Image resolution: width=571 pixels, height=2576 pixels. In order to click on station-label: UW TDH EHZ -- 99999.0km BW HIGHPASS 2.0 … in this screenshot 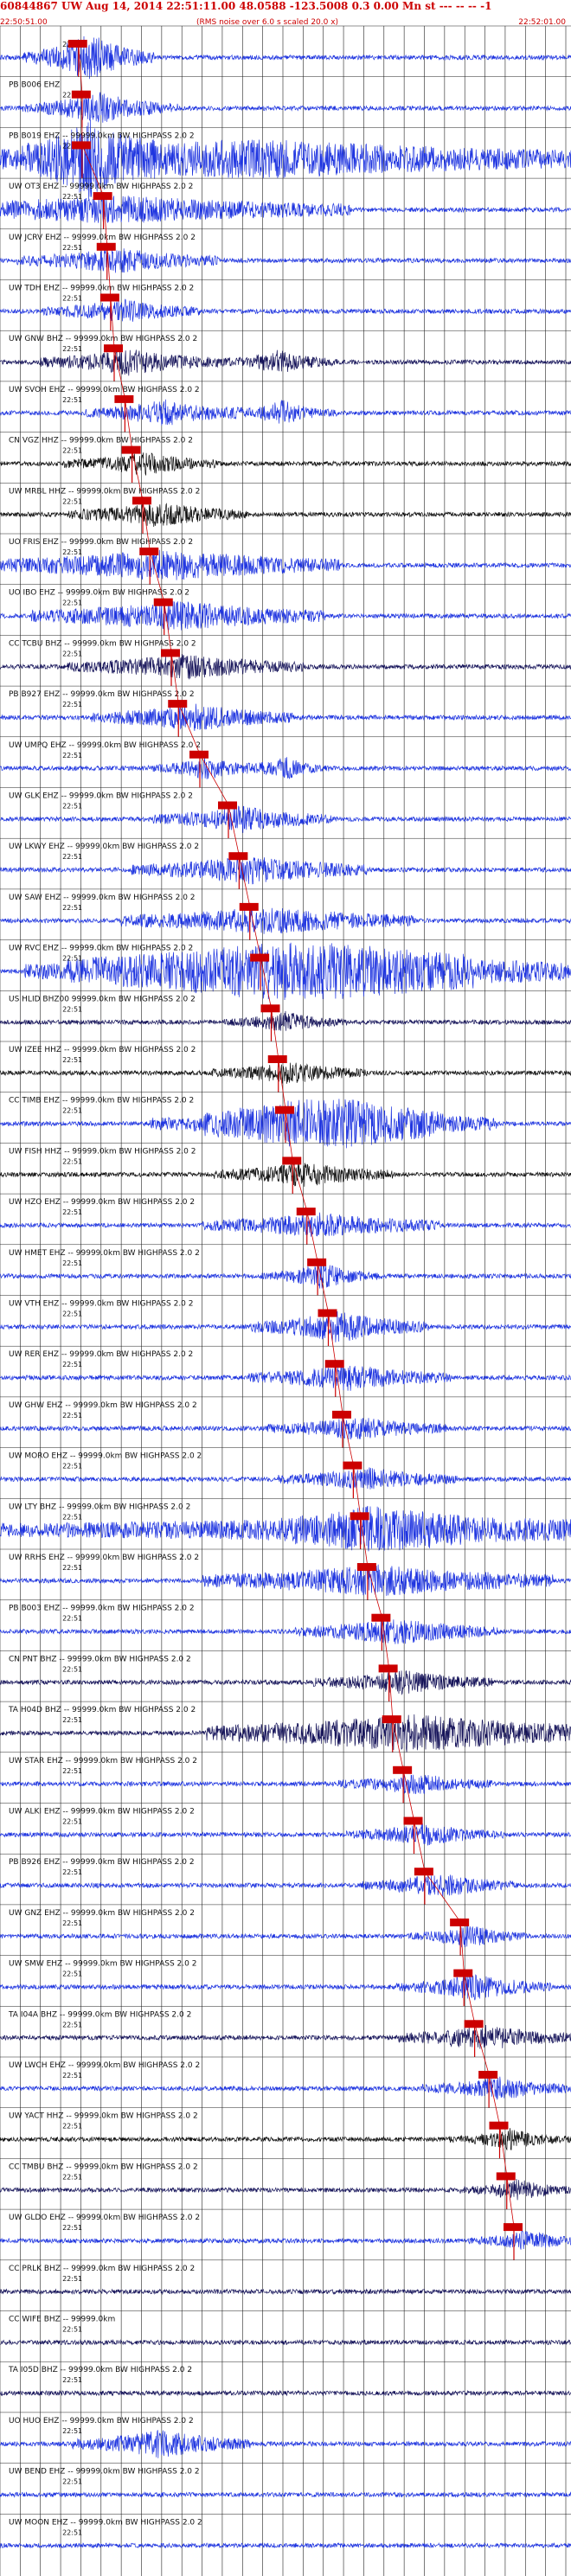, I will do `click(101, 289)`.